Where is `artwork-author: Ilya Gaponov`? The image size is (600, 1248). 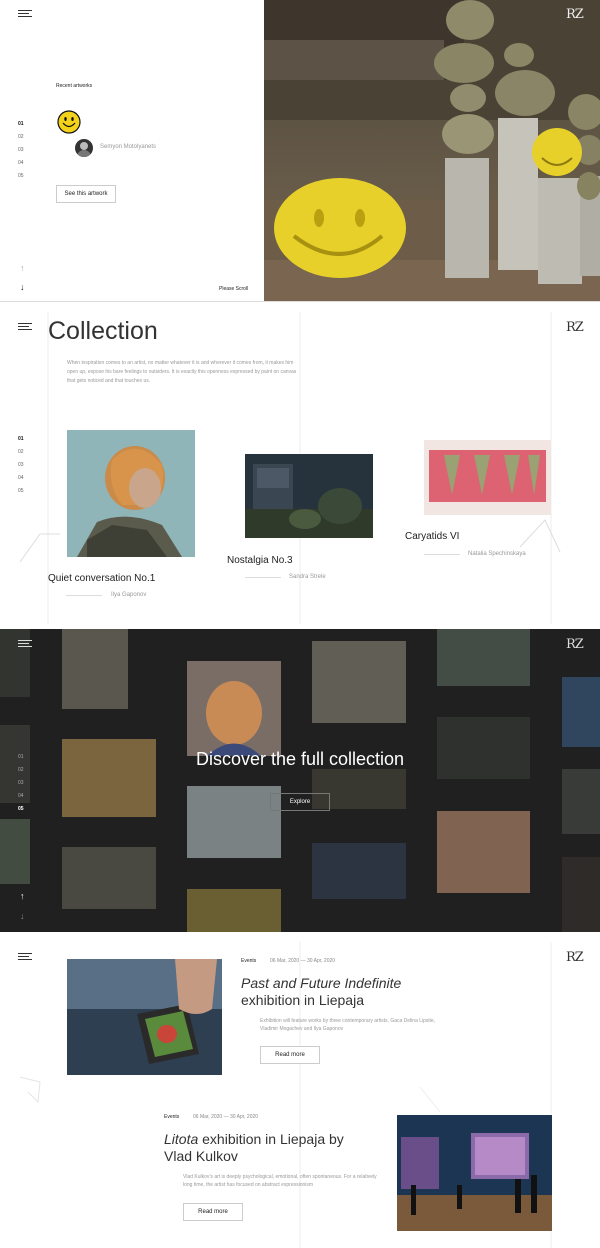
artwork-author: Ilya Gaponov is located at coordinates (128, 595).